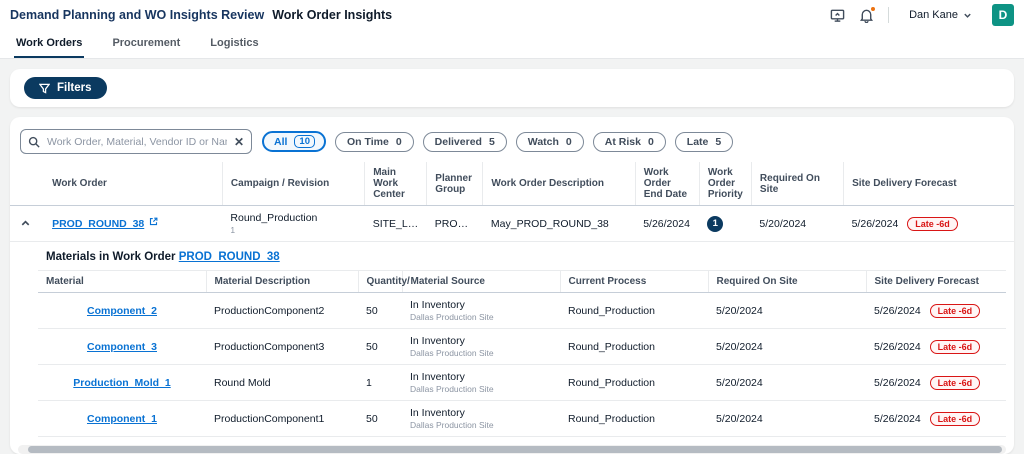 This screenshot has width=1024, height=454. What do you see at coordinates (481, 281) in the screenshot?
I see `col-material-source: Material Source` at bounding box center [481, 281].